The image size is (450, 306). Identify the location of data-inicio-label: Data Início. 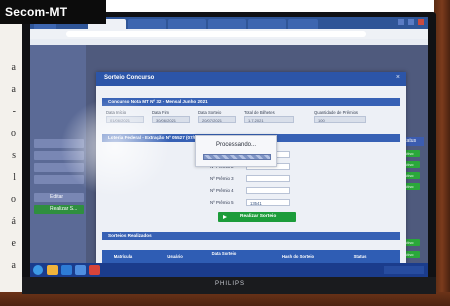
(116, 112).